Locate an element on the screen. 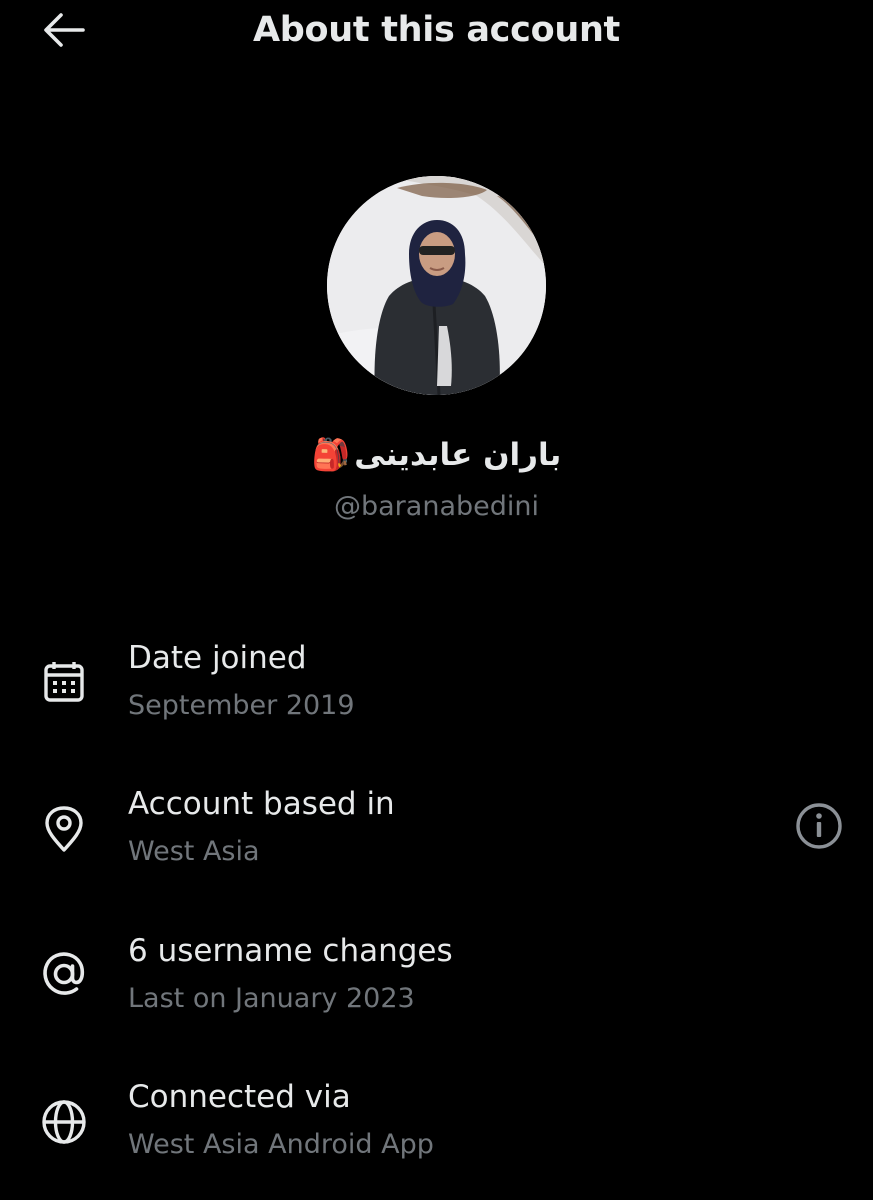 The height and width of the screenshot is (1200, 873). username-changes-row: 6 username changes Last on January 2023 is located at coordinates (436, 984).